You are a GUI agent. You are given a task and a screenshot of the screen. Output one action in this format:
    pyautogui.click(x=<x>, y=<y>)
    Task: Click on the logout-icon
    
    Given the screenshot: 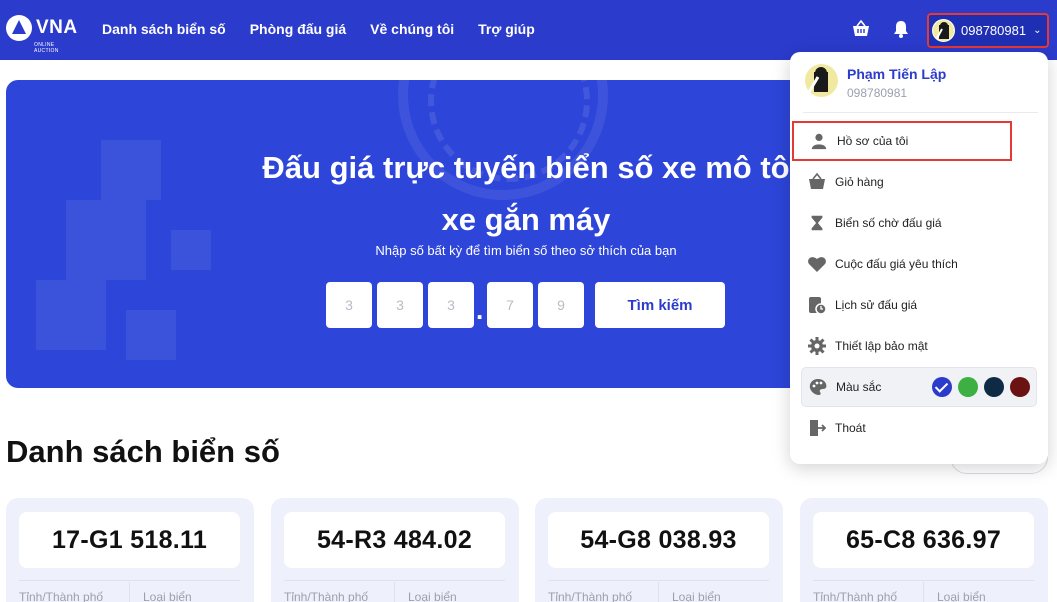 What is the action you would take?
    pyautogui.click(x=817, y=428)
    